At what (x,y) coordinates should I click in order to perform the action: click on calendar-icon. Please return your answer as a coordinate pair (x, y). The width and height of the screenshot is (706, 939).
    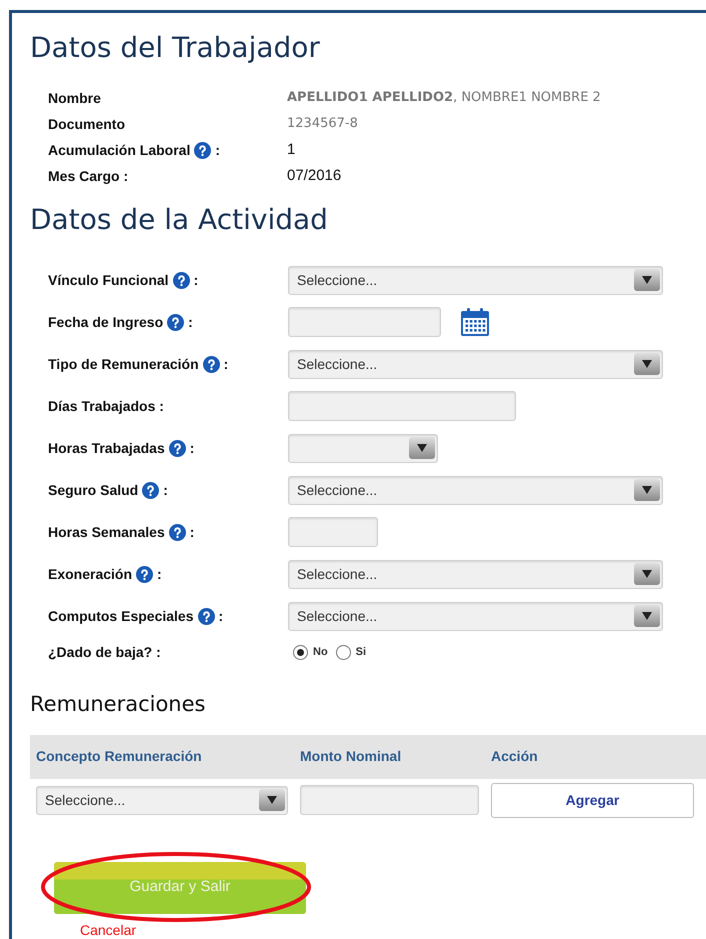
    Looking at the image, I should click on (475, 322).